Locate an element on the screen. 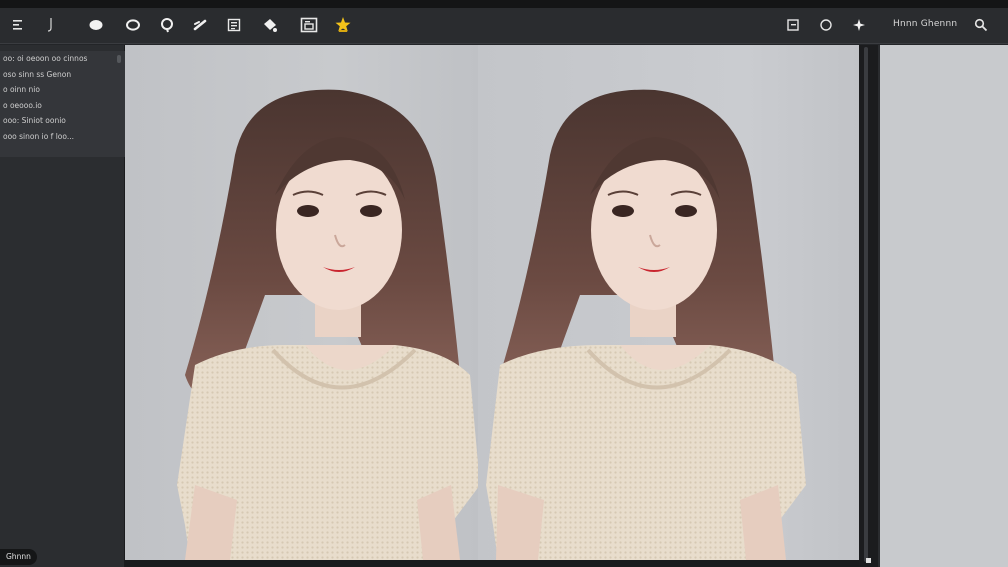 This screenshot has height=567, width=1008. layer-item: oo: oi oeoon oo cinnos is located at coordinates (62, 59).